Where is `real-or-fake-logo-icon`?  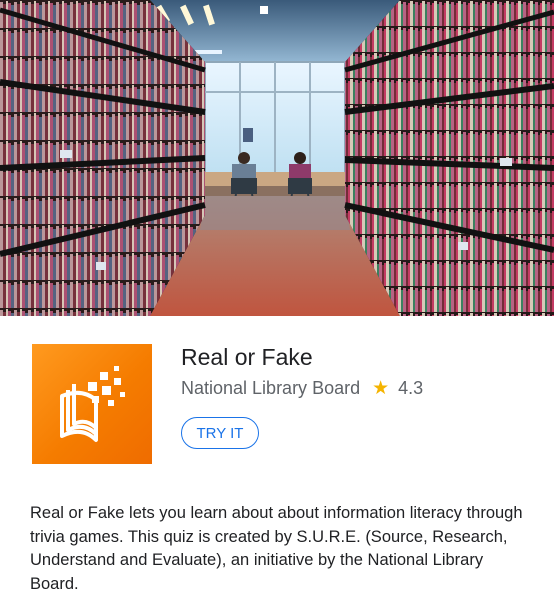 real-or-fake-logo-icon is located at coordinates (92, 404).